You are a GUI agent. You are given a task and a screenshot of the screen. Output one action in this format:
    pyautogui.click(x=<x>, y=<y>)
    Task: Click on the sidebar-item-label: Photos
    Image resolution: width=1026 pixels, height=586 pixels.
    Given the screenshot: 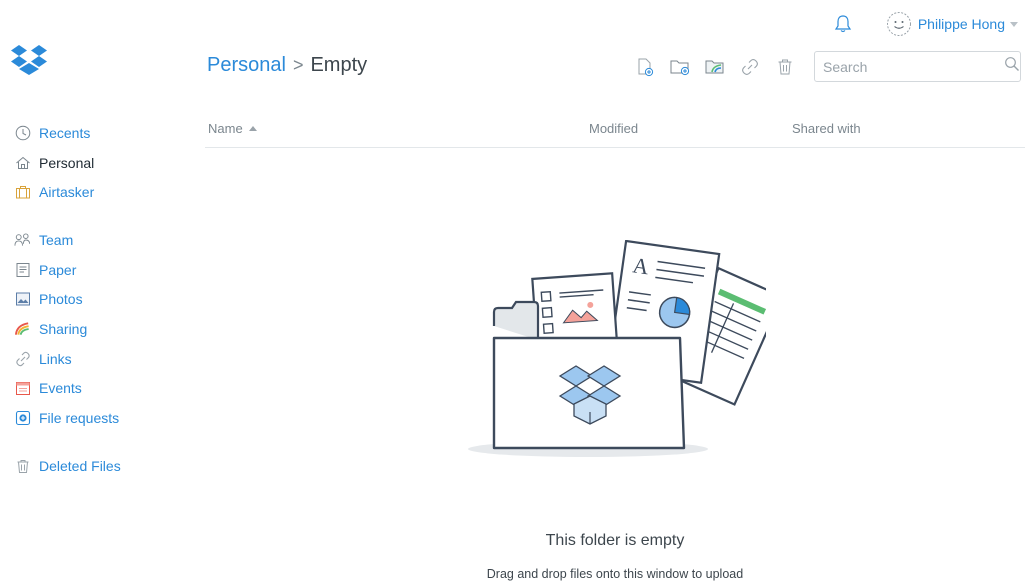 What is the action you would take?
    pyautogui.click(x=61, y=299)
    